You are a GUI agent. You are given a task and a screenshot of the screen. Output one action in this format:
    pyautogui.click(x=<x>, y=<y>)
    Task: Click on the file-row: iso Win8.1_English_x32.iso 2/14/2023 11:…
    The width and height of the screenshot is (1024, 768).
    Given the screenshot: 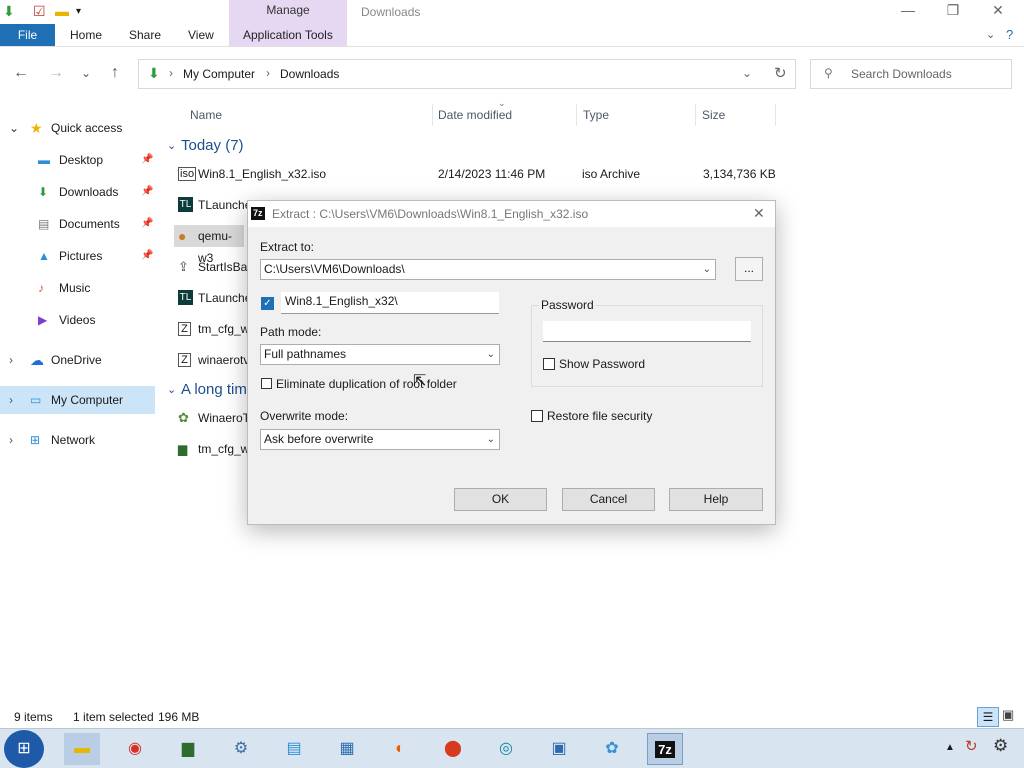 What is the action you would take?
    pyautogui.click(x=478, y=174)
    